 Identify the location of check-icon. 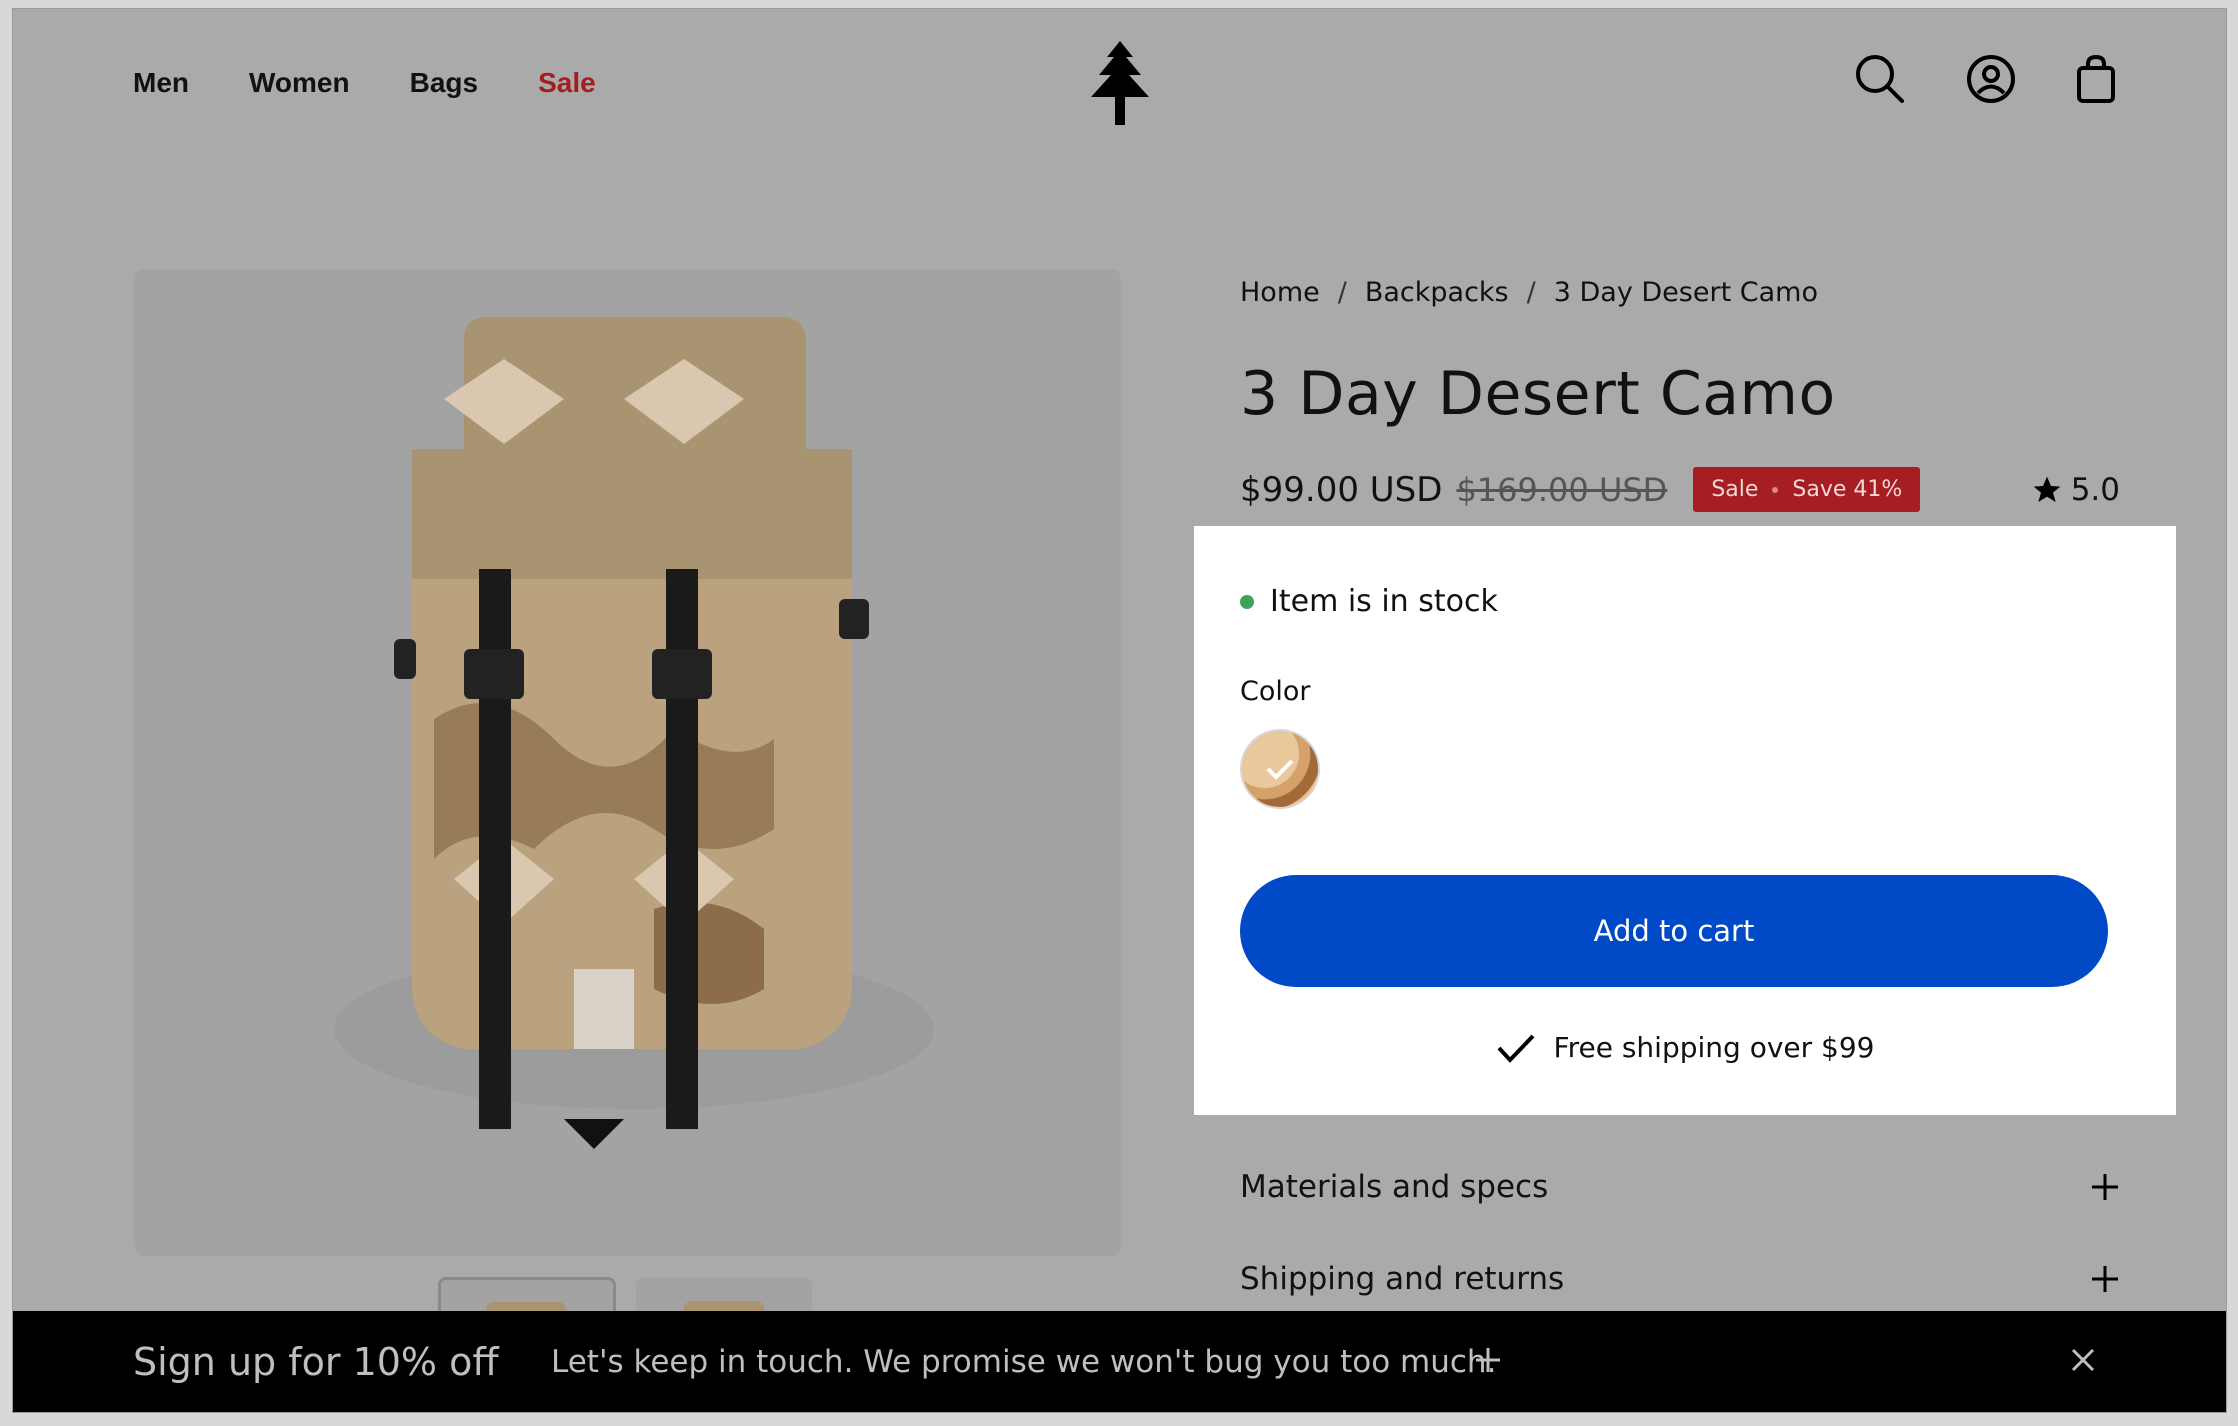
(1280, 769).